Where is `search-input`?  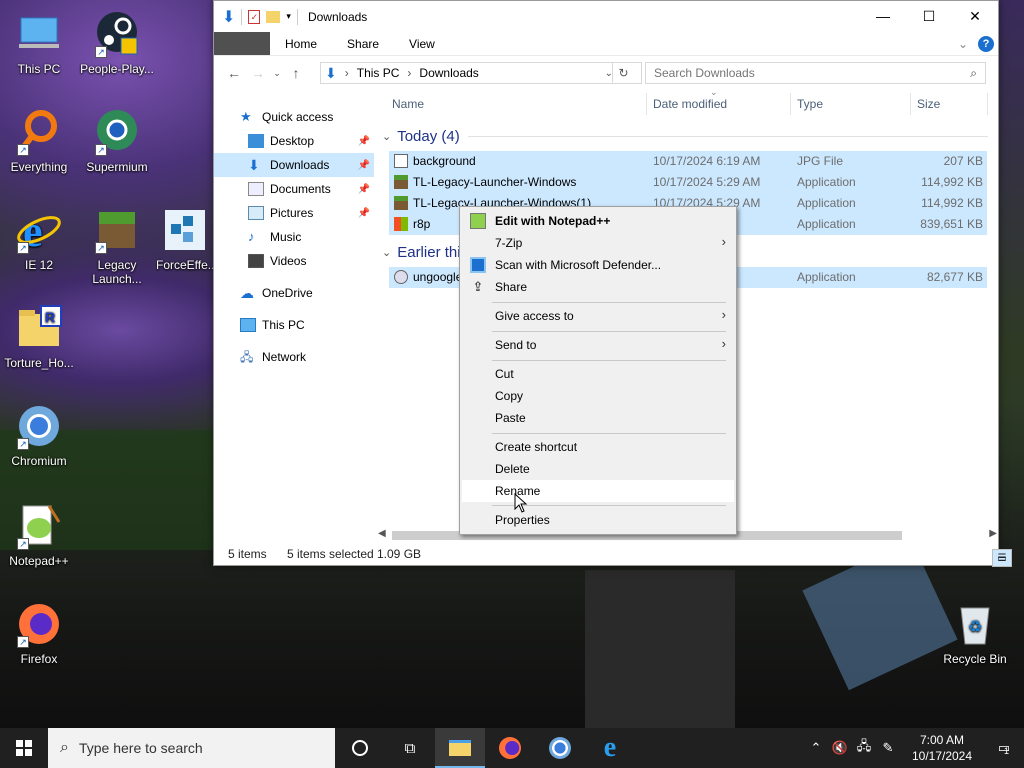 search-input is located at coordinates (804, 73).